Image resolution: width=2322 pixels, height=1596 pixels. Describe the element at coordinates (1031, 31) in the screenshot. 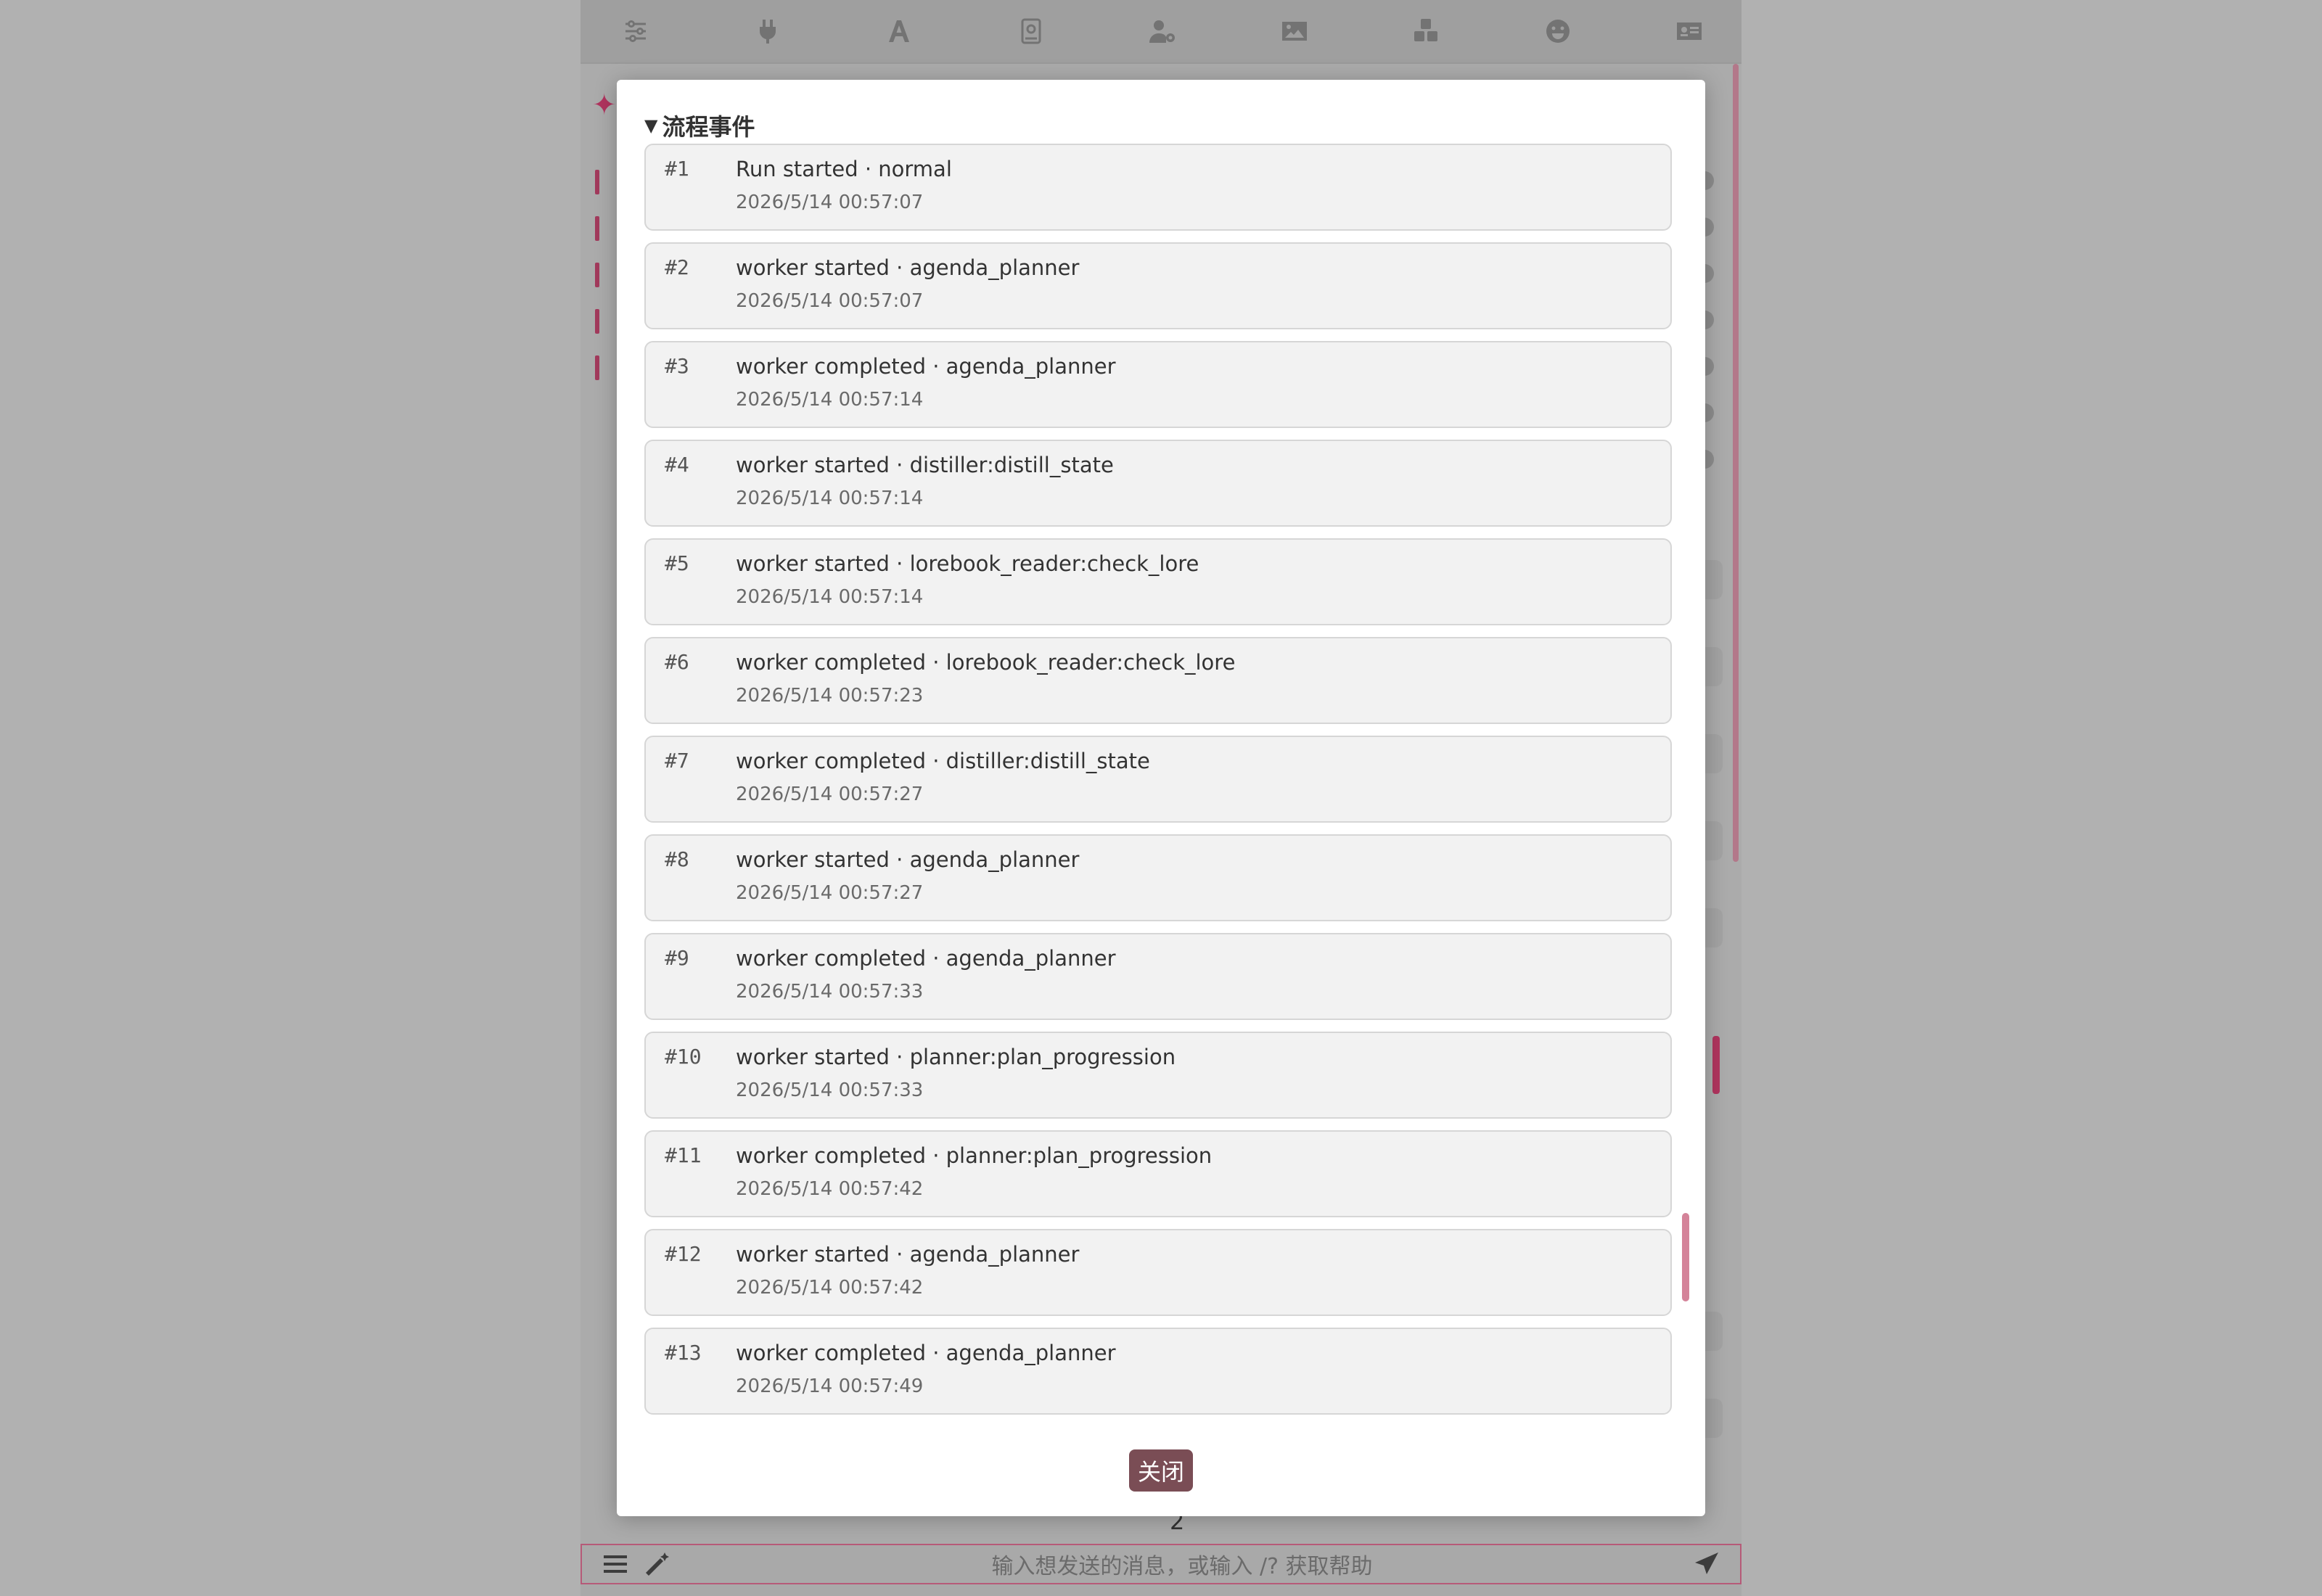

I see `book-icon` at that location.